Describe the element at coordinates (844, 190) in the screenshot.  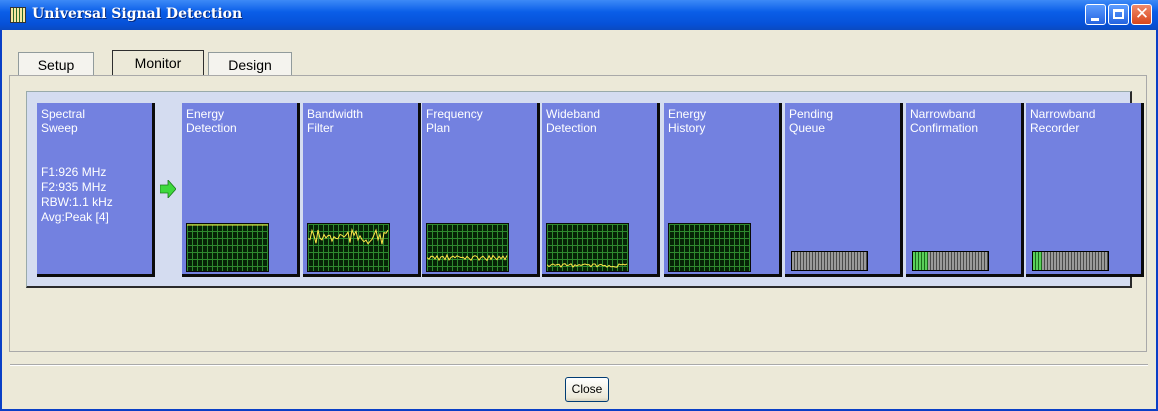
I see `stage-card: Pending Queue` at that location.